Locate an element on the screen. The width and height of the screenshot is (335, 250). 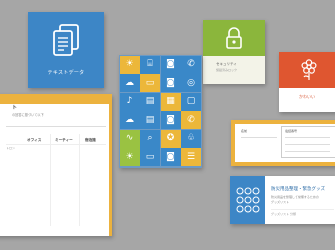
grid-icon: ▦ is located at coordinates (170, 101).